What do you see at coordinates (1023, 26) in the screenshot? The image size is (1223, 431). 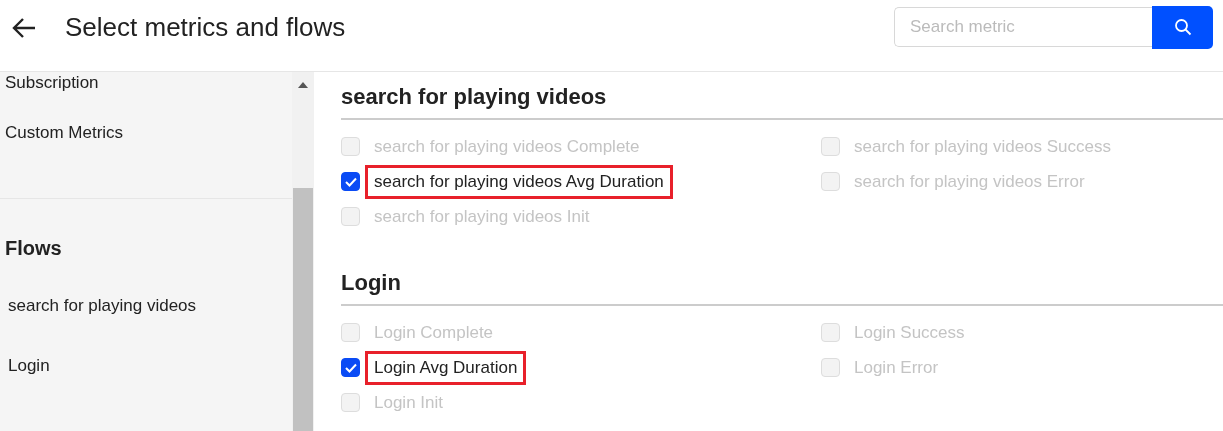 I see `search-field: Search metric` at bounding box center [1023, 26].